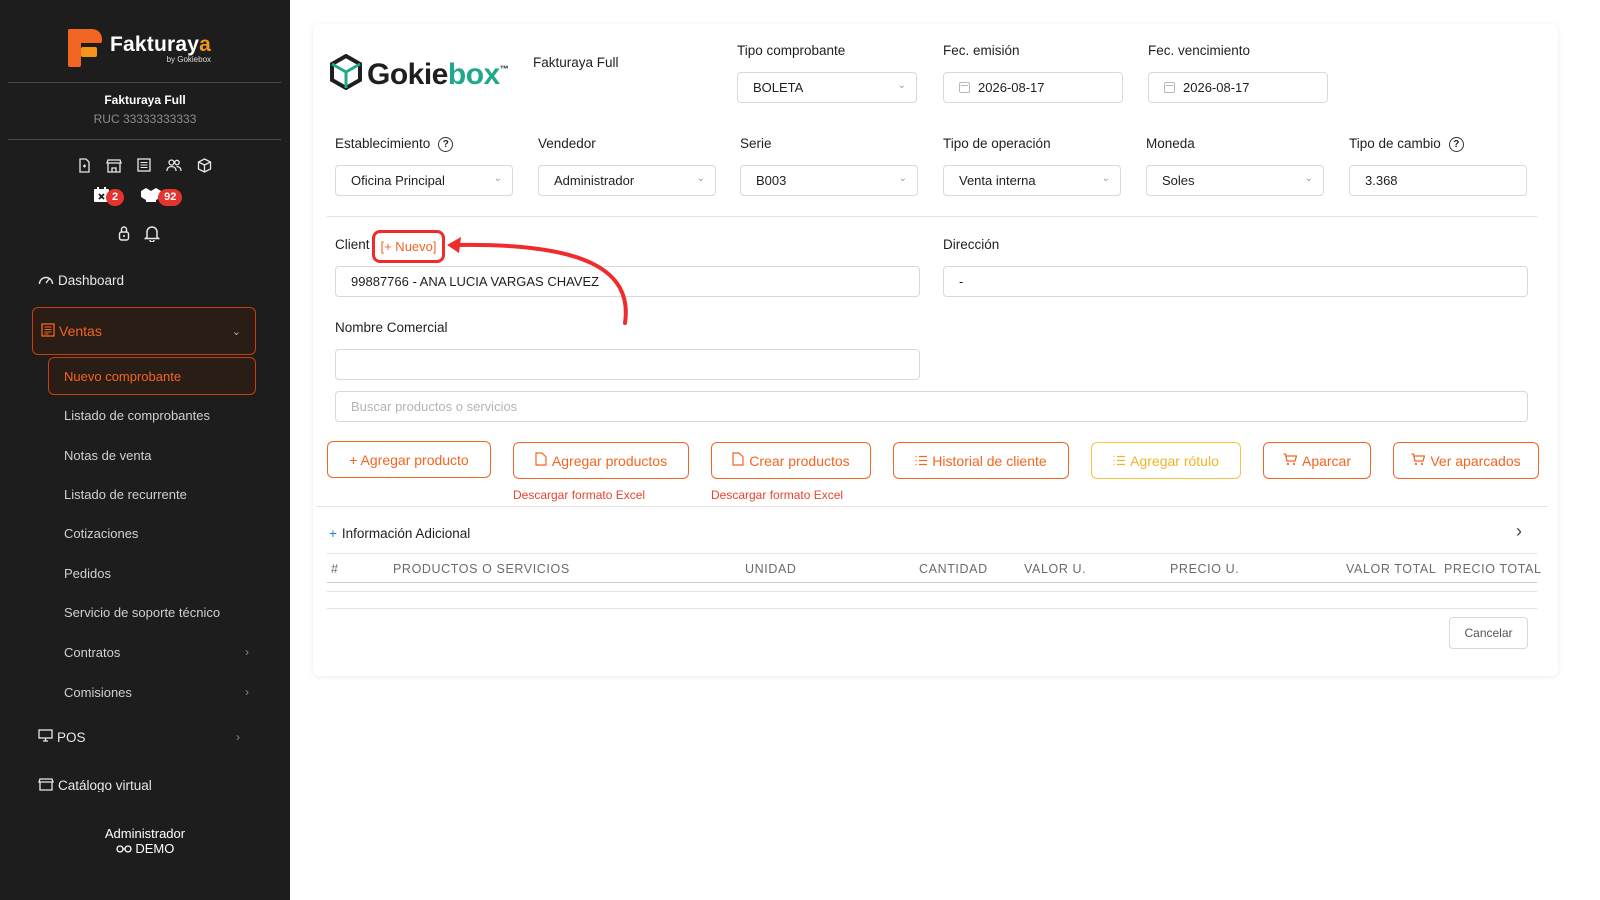  Describe the element at coordinates (1438, 180) in the screenshot. I see `tipo-cambio-input: 3.368` at that location.